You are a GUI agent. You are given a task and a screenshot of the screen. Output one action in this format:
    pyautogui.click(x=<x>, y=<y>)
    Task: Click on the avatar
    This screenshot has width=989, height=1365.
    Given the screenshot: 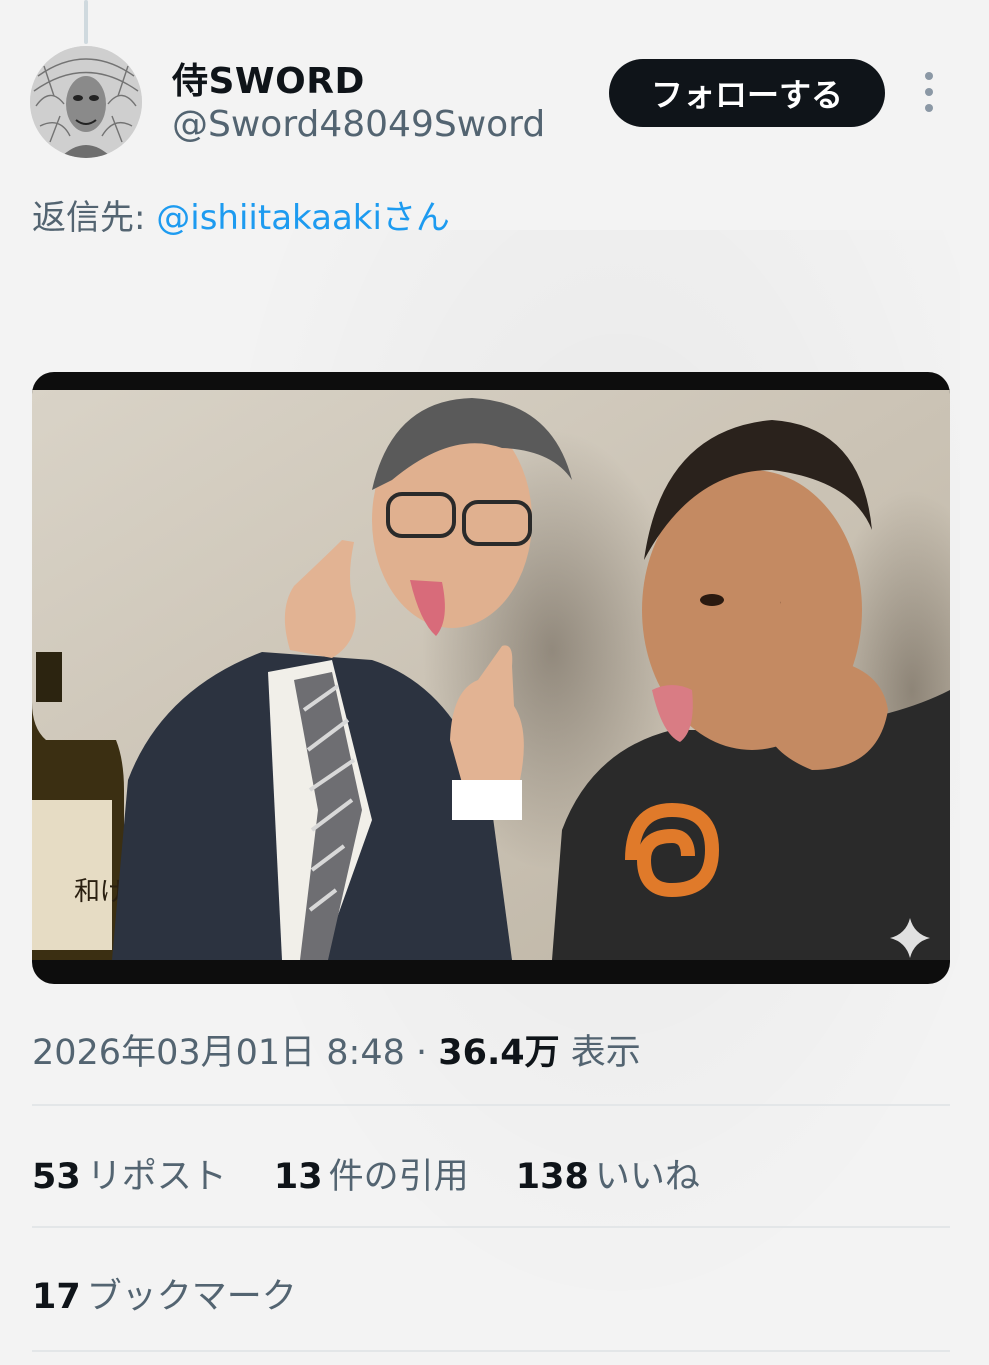 What is the action you would take?
    pyautogui.click(x=86, y=102)
    